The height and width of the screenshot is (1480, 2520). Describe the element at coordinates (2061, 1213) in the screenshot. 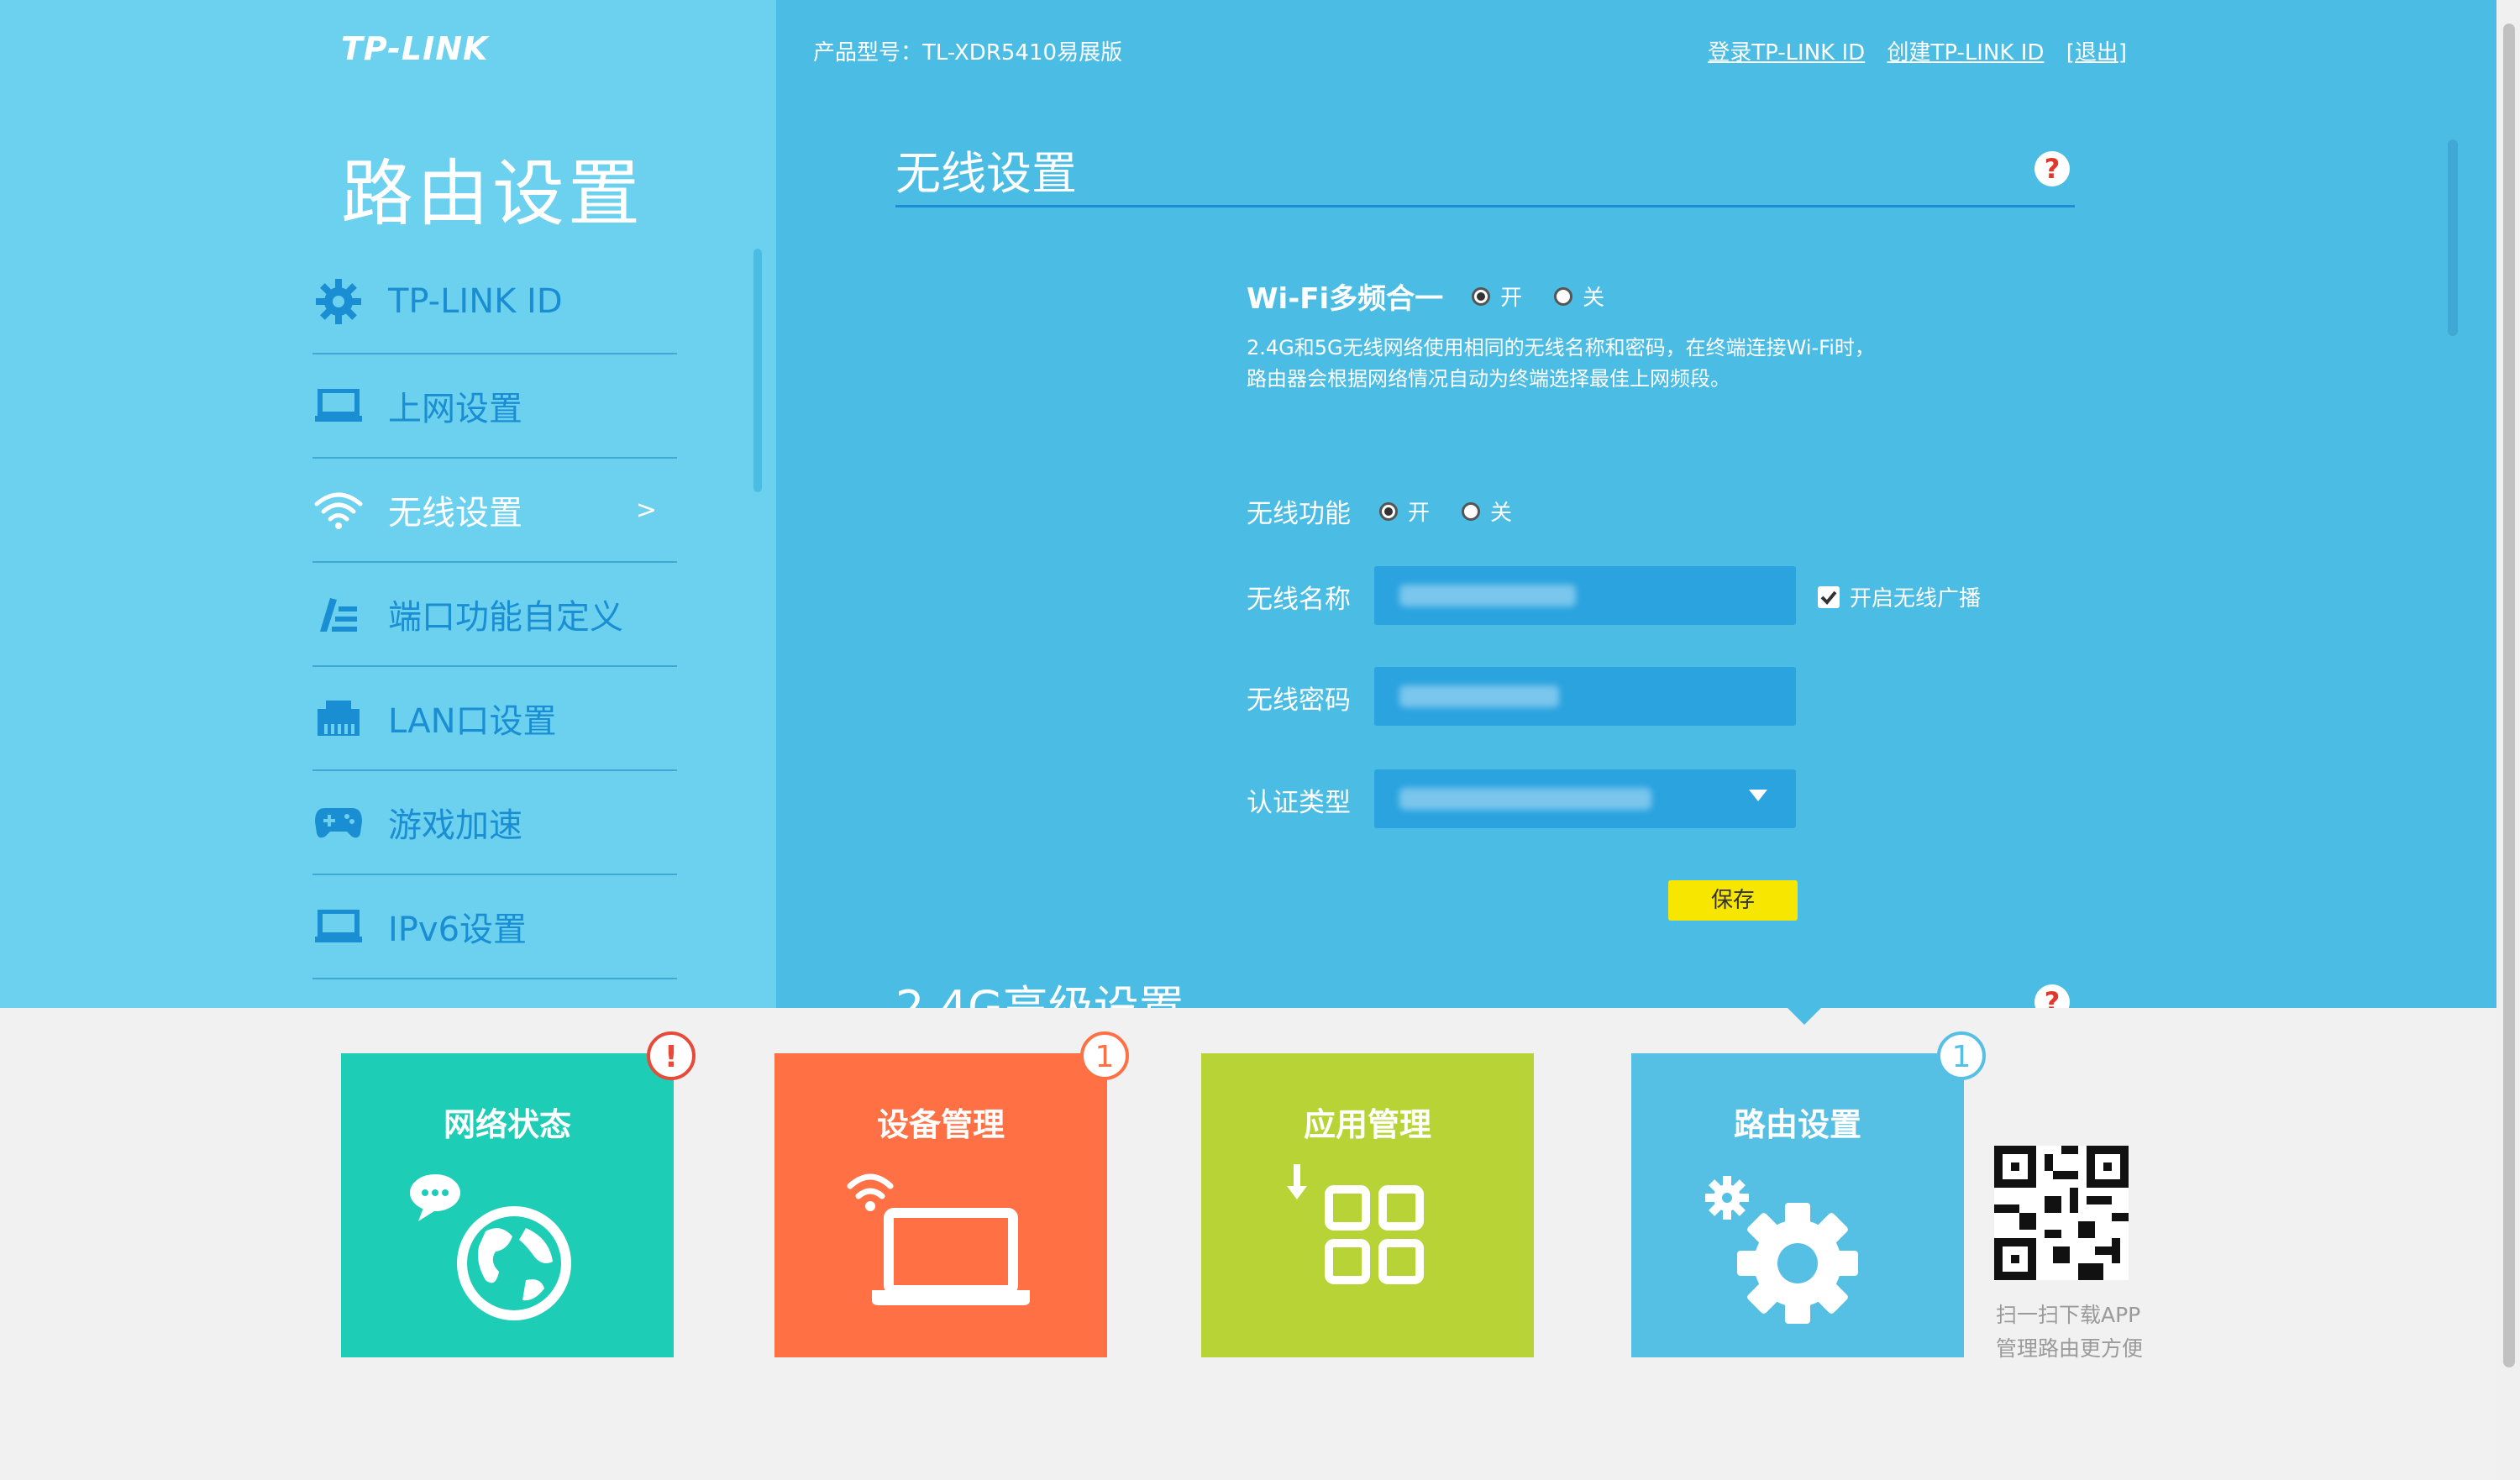

I see `qr-code-image` at that location.